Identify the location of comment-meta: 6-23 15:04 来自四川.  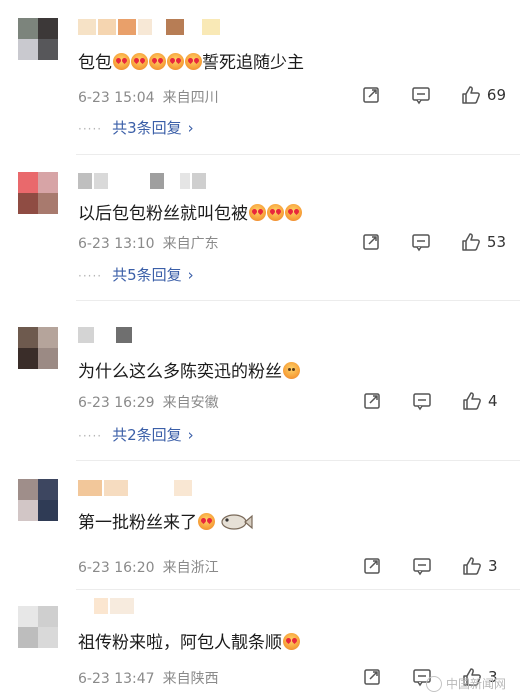
(148, 97).